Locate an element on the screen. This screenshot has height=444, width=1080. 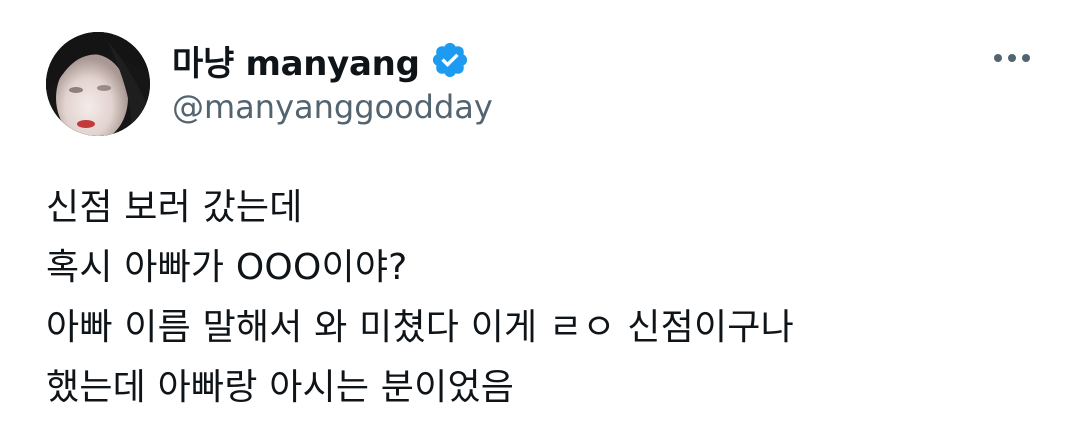
display-name: 마냥 manyang is located at coordinates (296, 60).